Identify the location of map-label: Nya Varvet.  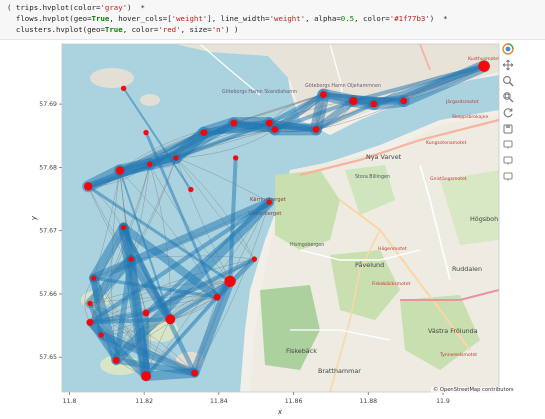
(384, 157).